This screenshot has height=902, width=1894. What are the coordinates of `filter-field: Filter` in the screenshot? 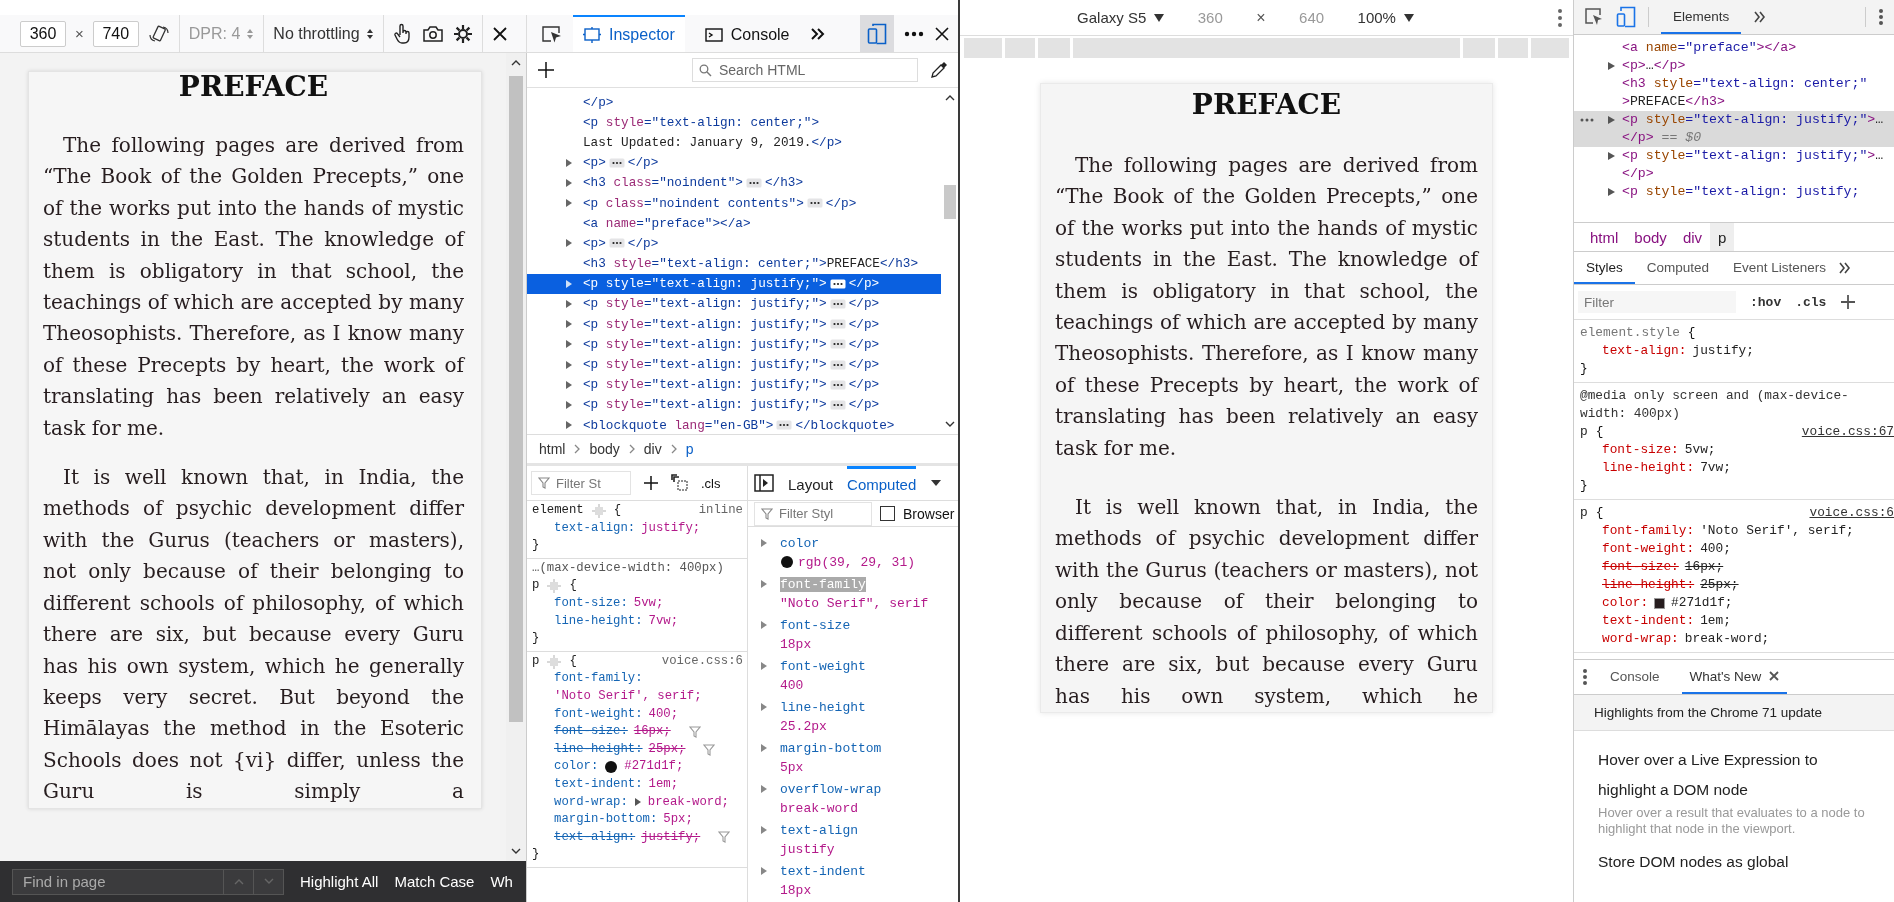 It's located at (1657, 302).